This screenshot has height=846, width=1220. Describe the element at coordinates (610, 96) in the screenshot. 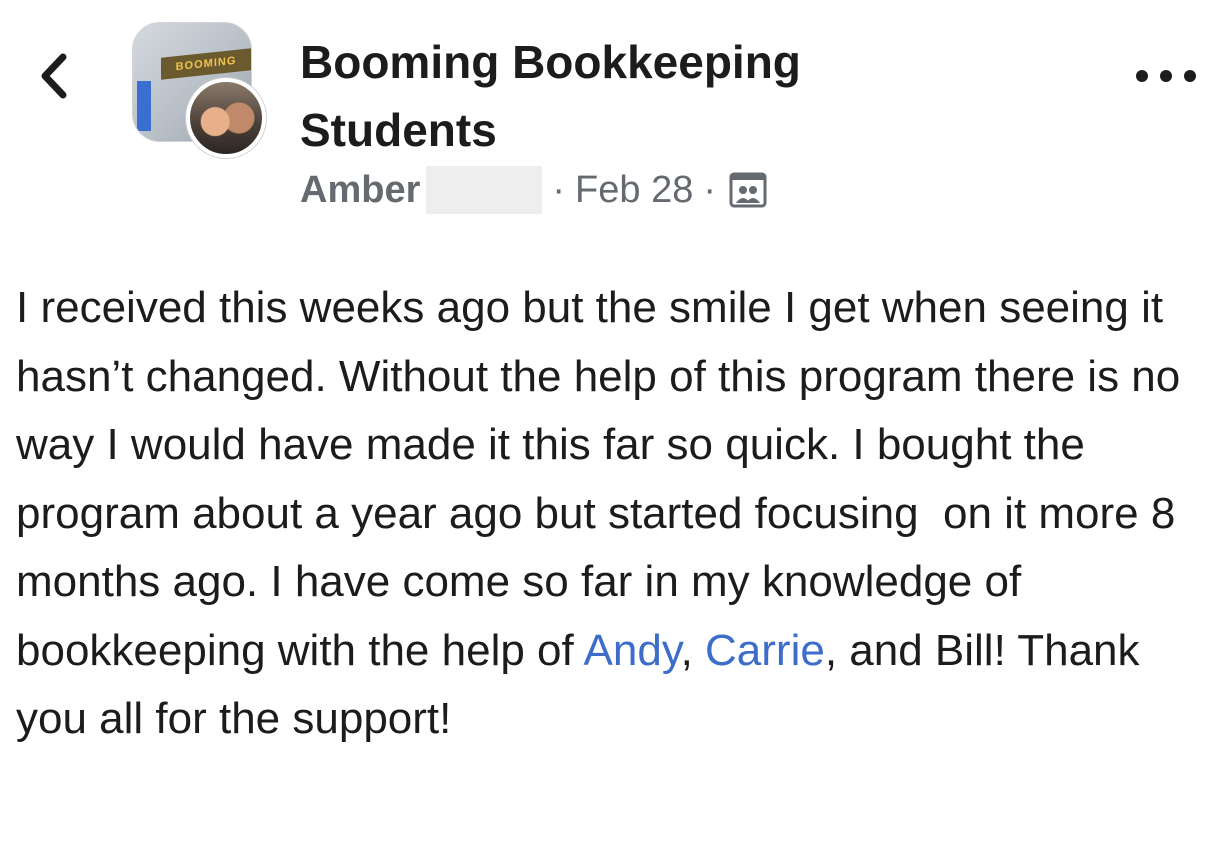

I see `group-name: Booming Bookkeeping Students` at that location.